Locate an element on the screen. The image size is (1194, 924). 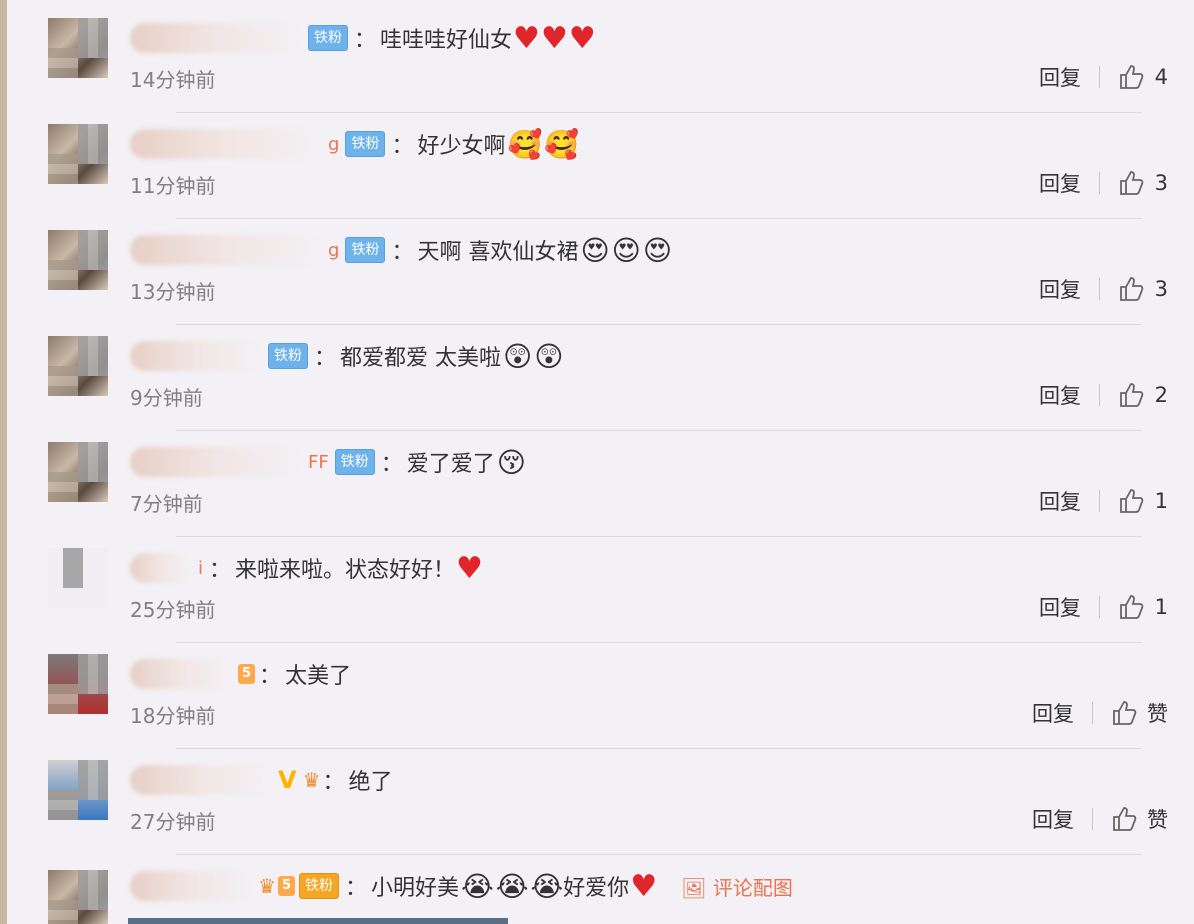
comment-text: 好少女啊 is located at coordinates (461, 146).